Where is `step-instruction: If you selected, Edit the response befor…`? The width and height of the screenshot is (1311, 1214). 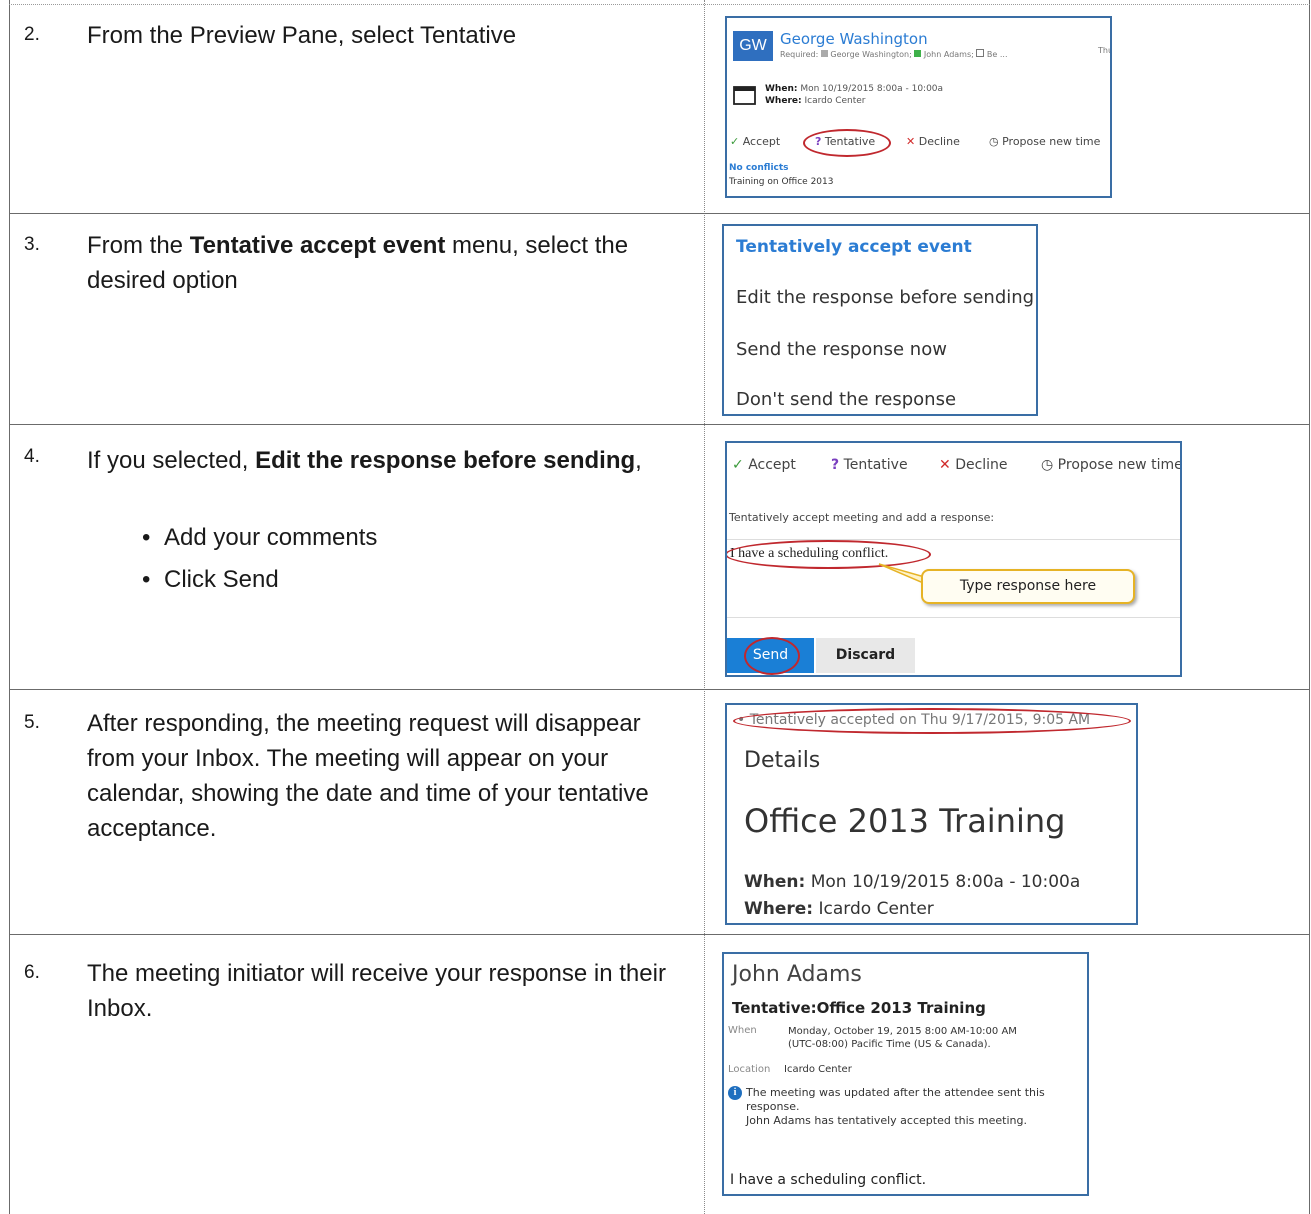
step-instruction: If you selected, Edit the response befor… is located at coordinates (367, 460).